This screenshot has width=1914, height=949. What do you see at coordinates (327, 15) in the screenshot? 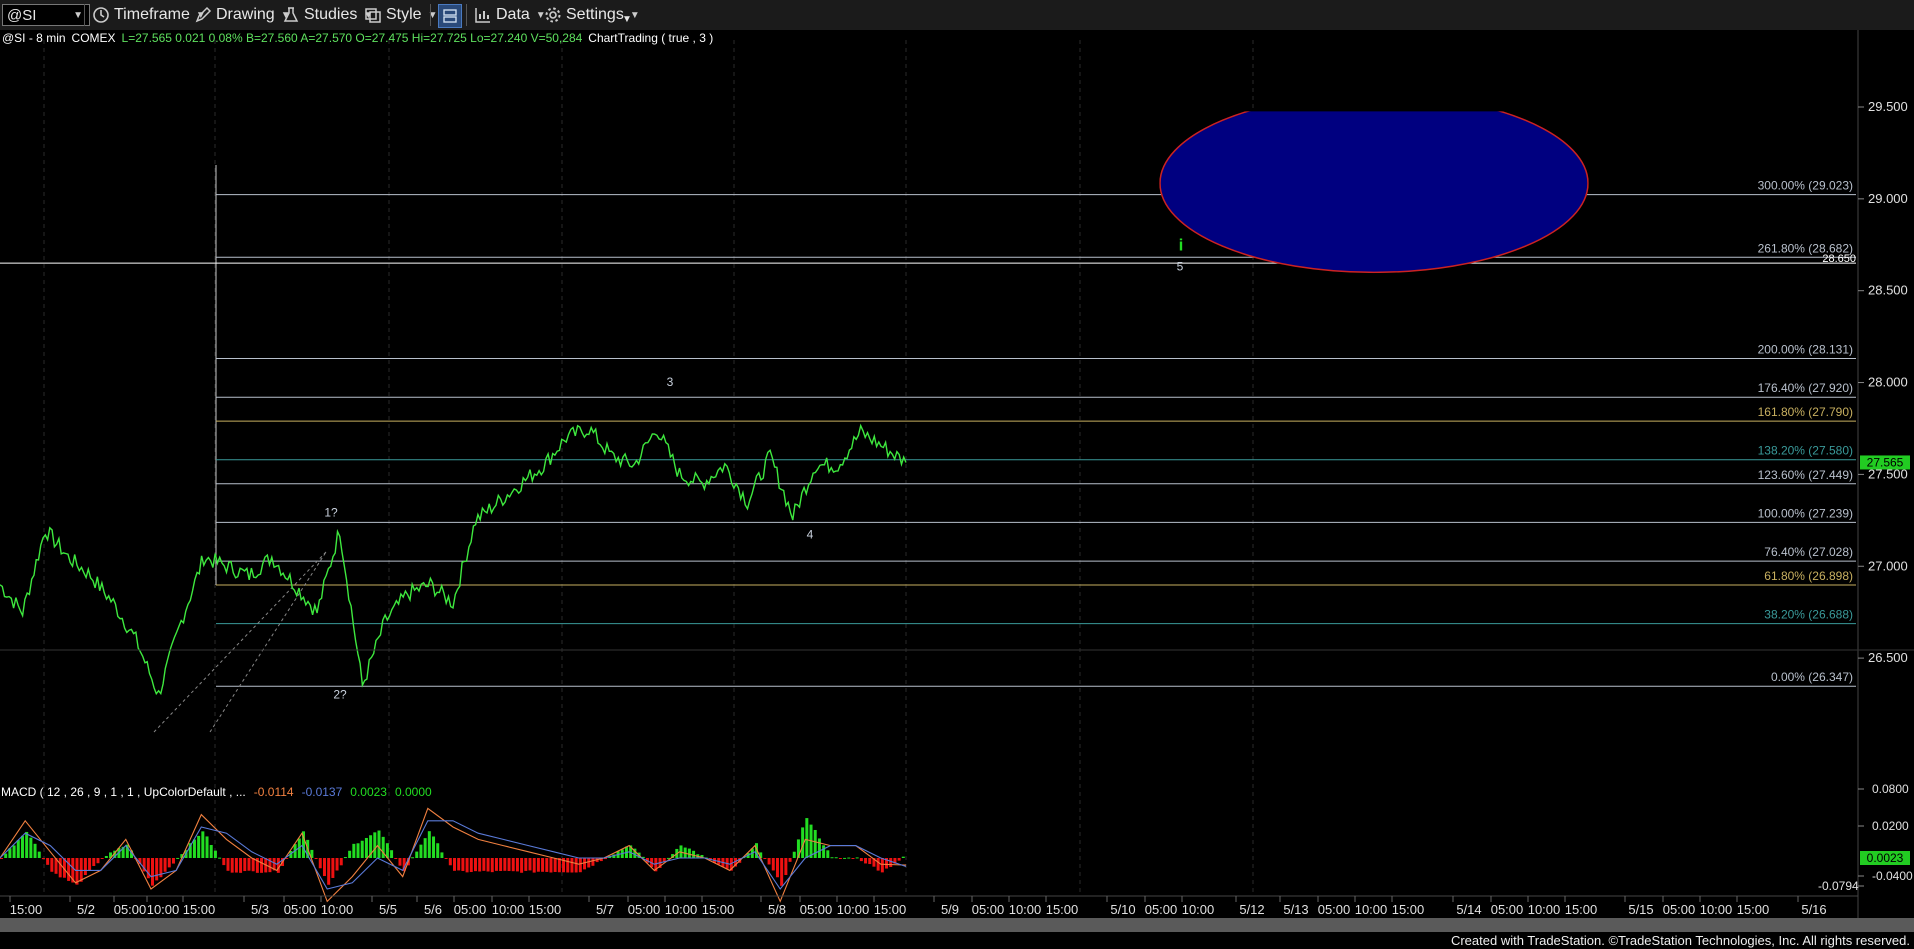
I see `studies-menu: Studies ▼` at bounding box center [327, 15].